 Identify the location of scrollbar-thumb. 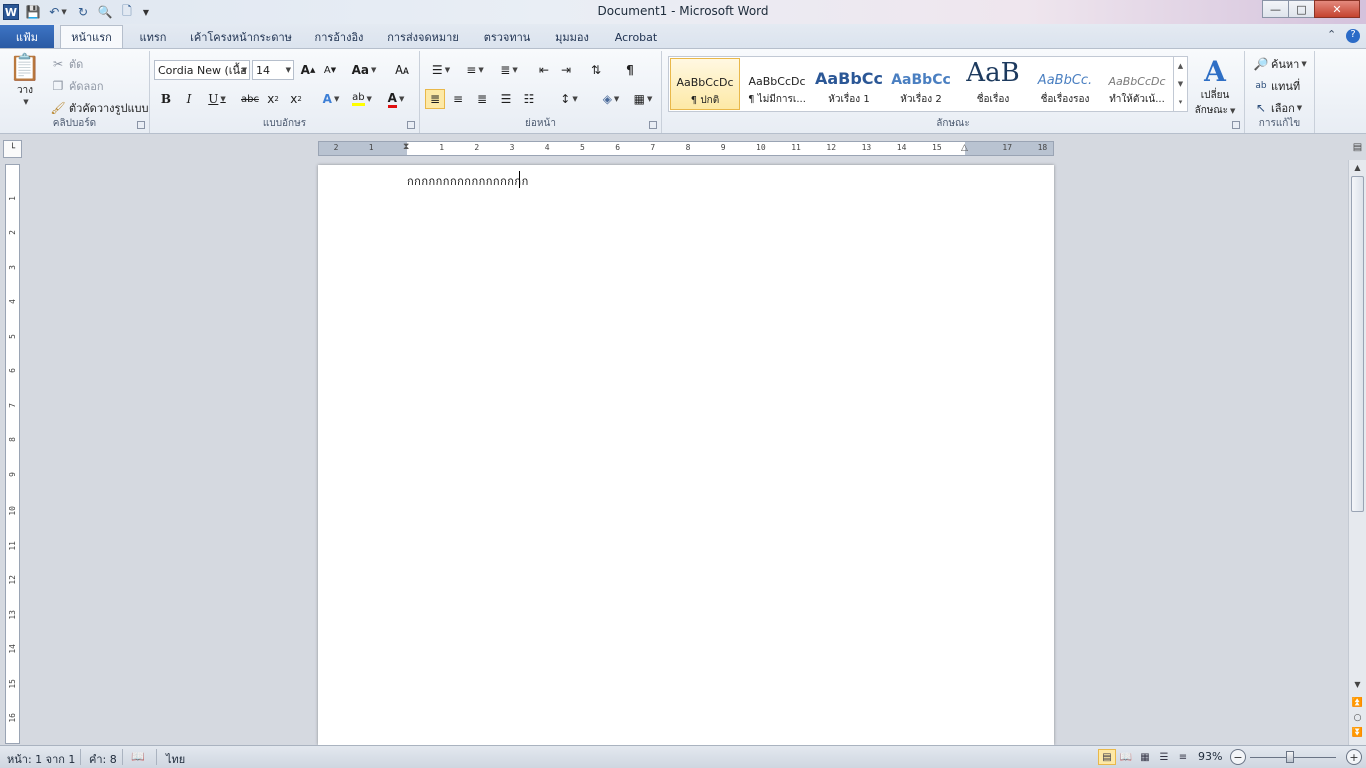
(1357, 344).